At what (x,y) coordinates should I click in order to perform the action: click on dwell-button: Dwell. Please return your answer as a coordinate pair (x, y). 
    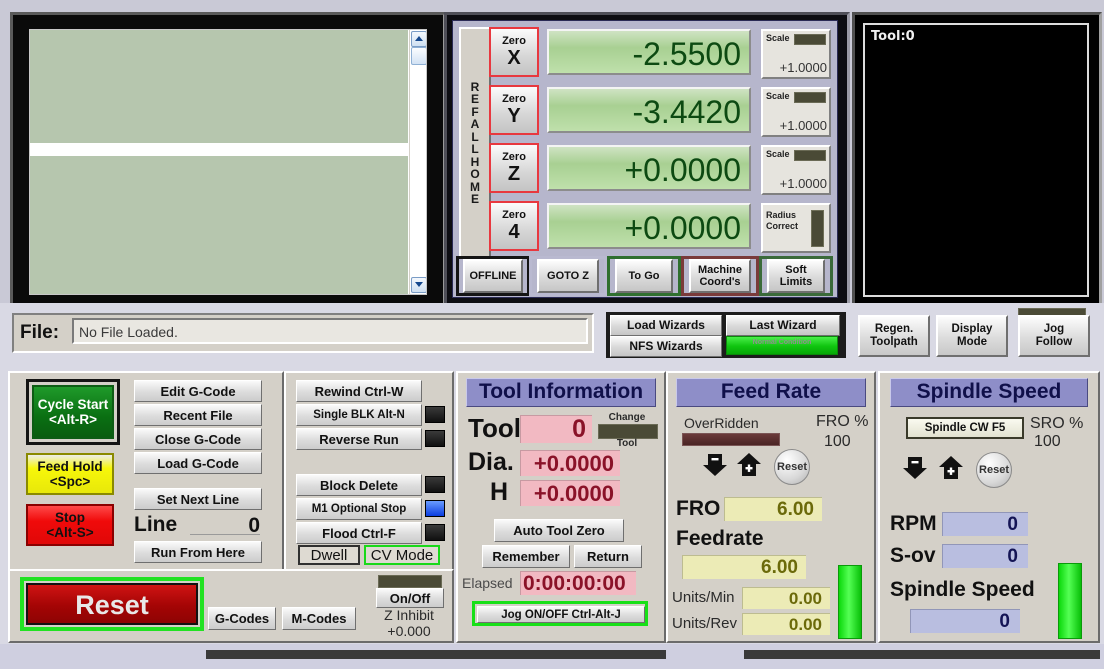
    Looking at the image, I should click on (329, 555).